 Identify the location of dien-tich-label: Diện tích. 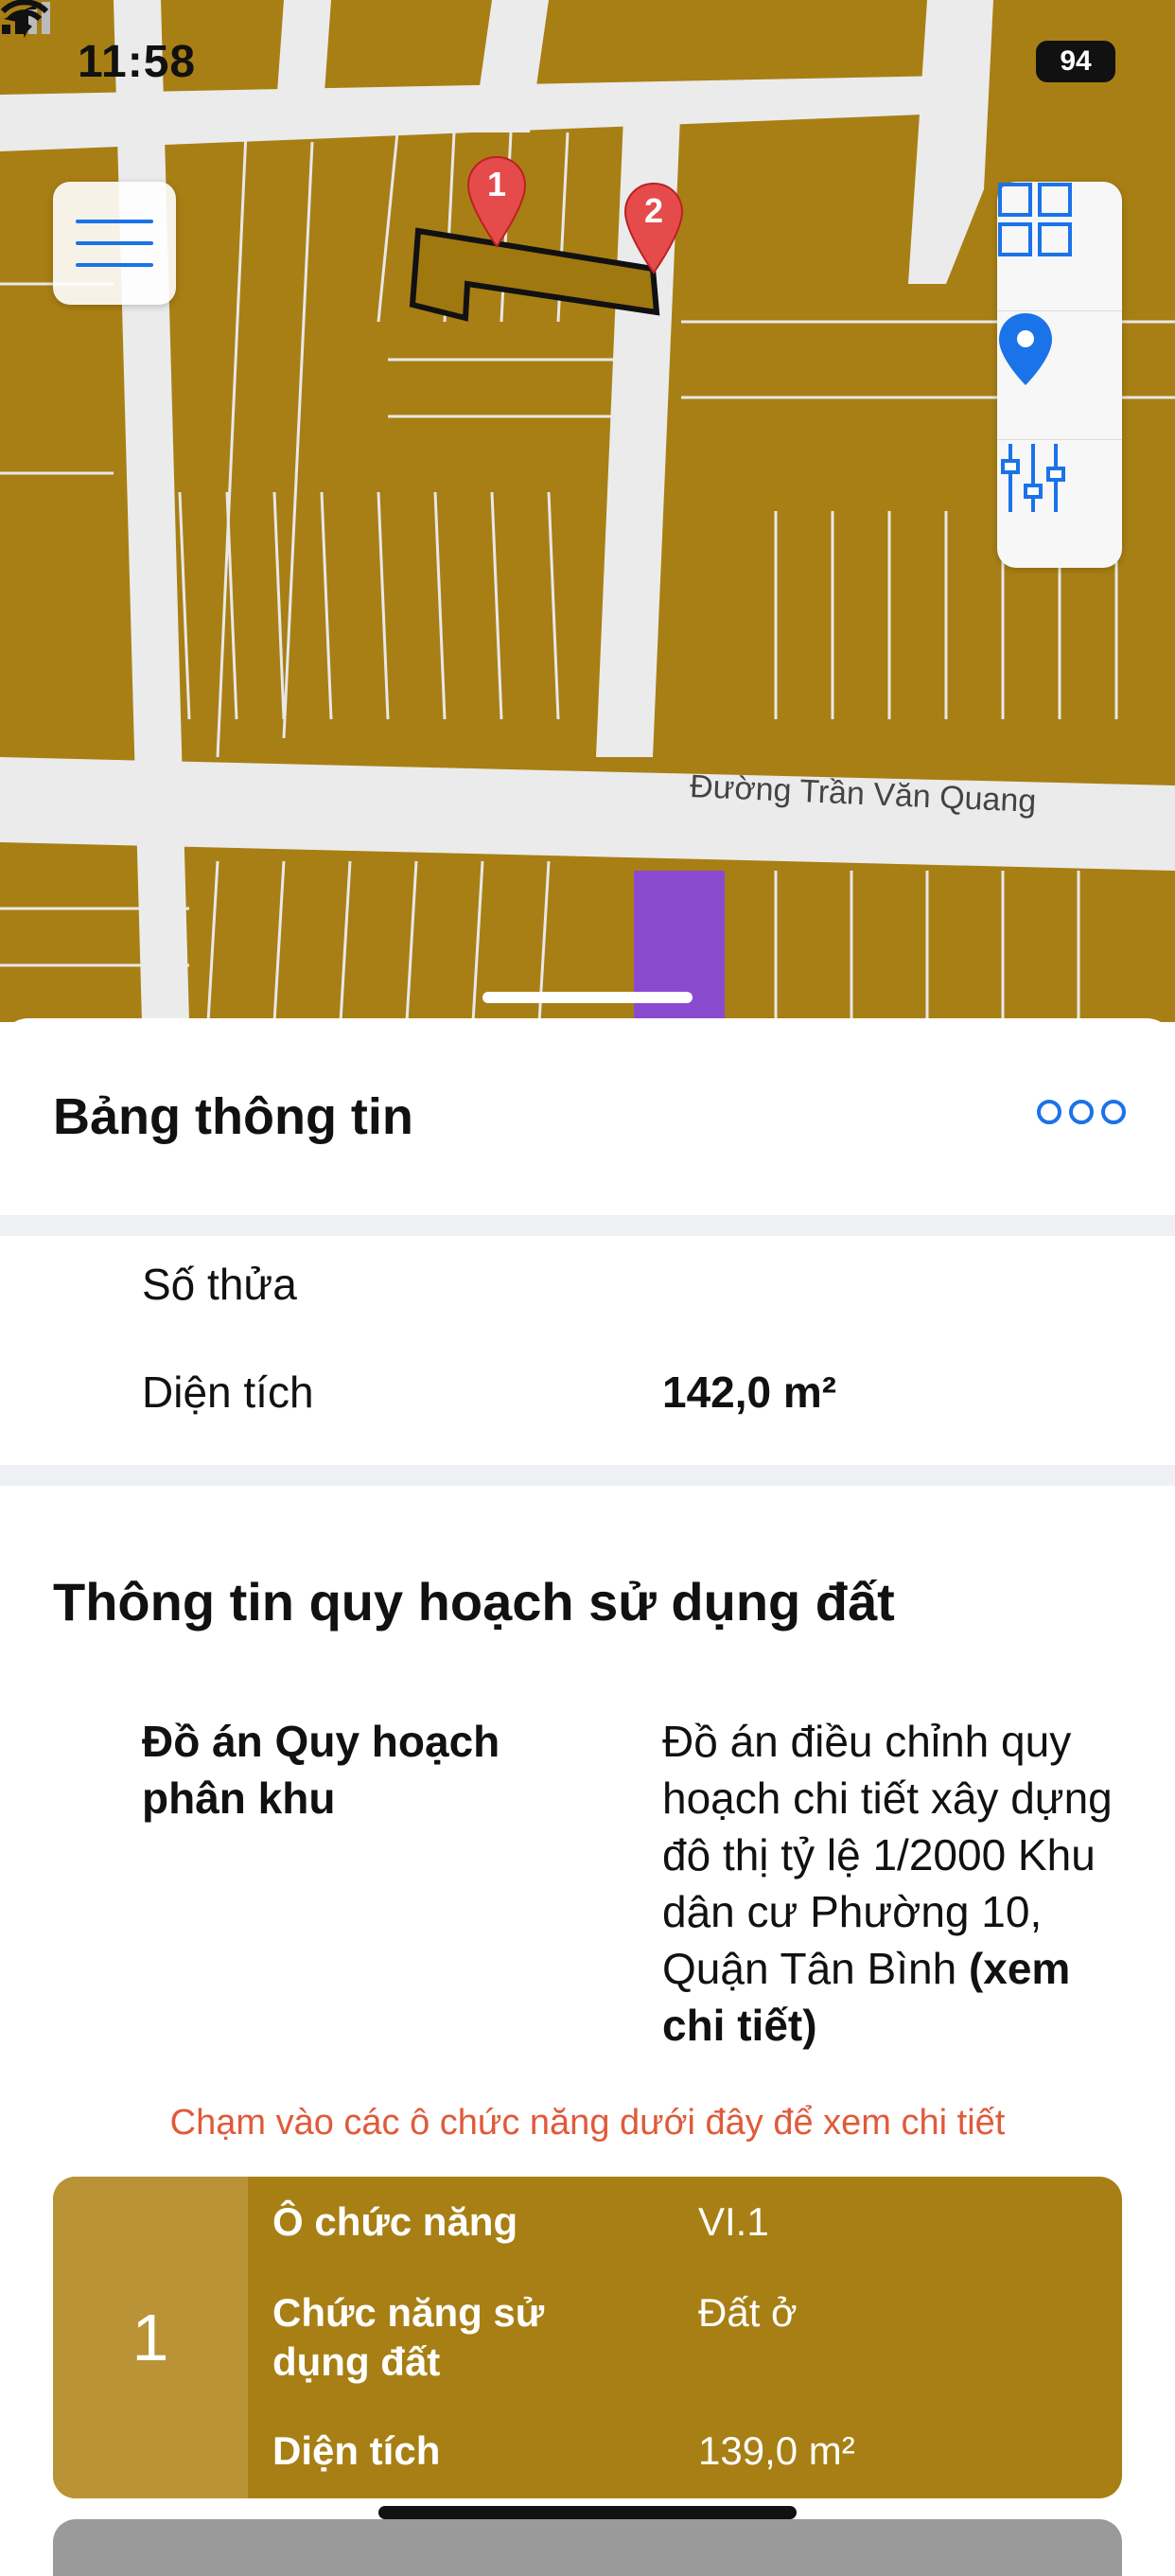
(228, 1392).